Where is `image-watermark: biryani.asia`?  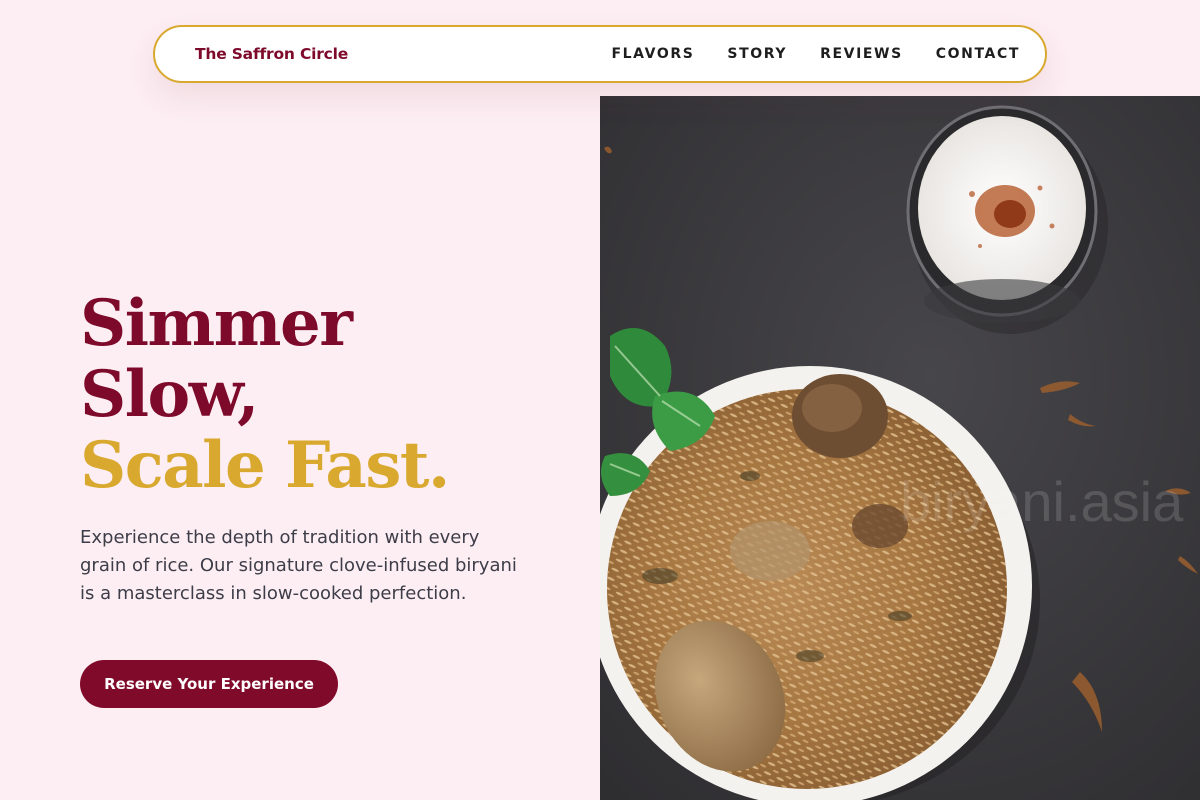 image-watermark: biryani.asia is located at coordinates (1042, 501).